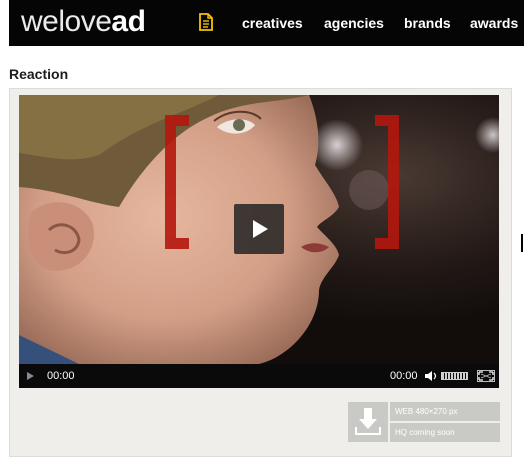 This screenshot has height=473, width=524. I want to click on volume-slider, so click(454, 376).